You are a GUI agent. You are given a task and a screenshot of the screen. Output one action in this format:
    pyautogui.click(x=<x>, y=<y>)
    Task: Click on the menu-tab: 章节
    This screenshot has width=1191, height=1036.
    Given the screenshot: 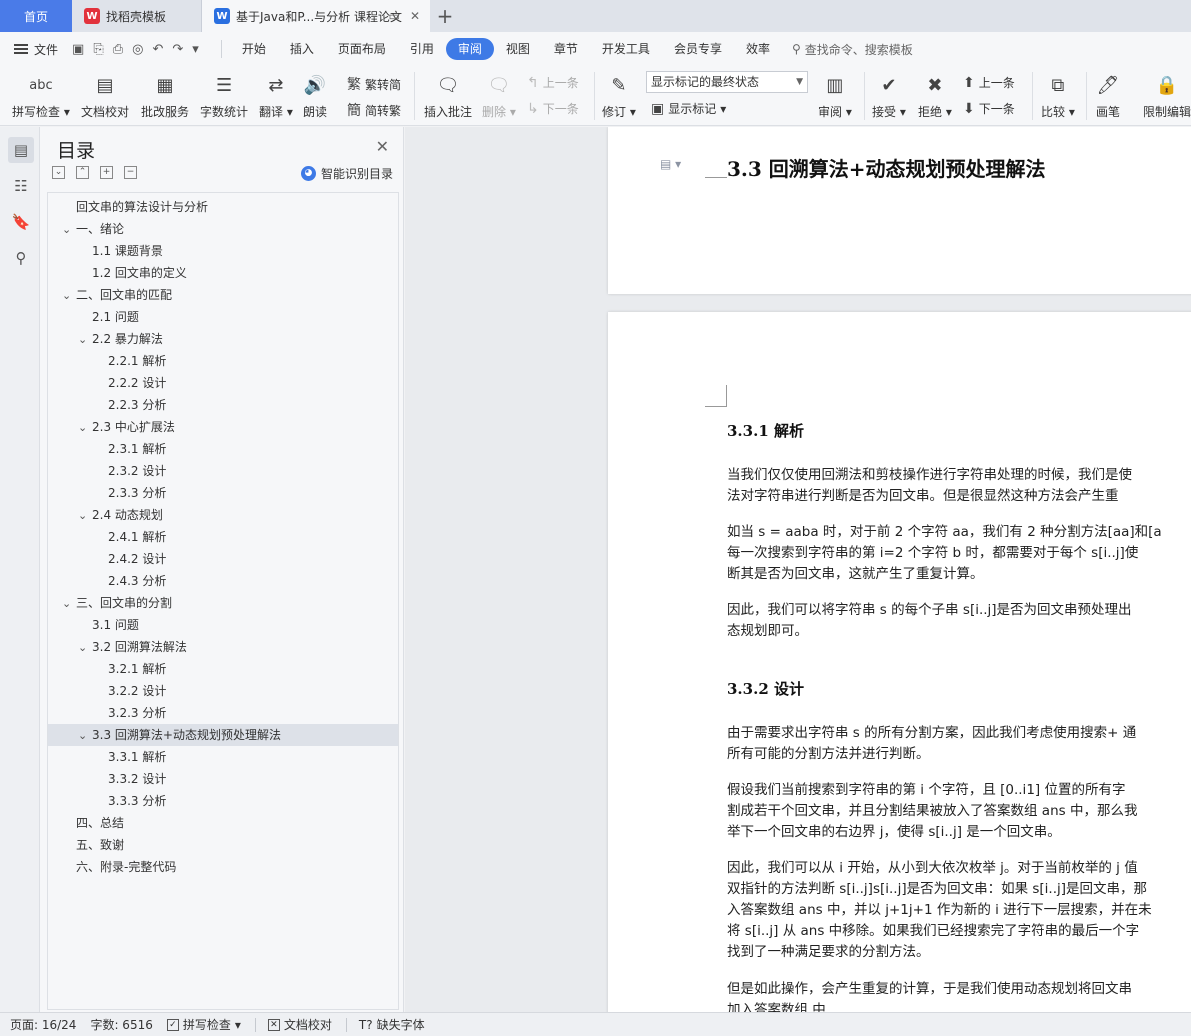 What is the action you would take?
    pyautogui.click(x=566, y=49)
    